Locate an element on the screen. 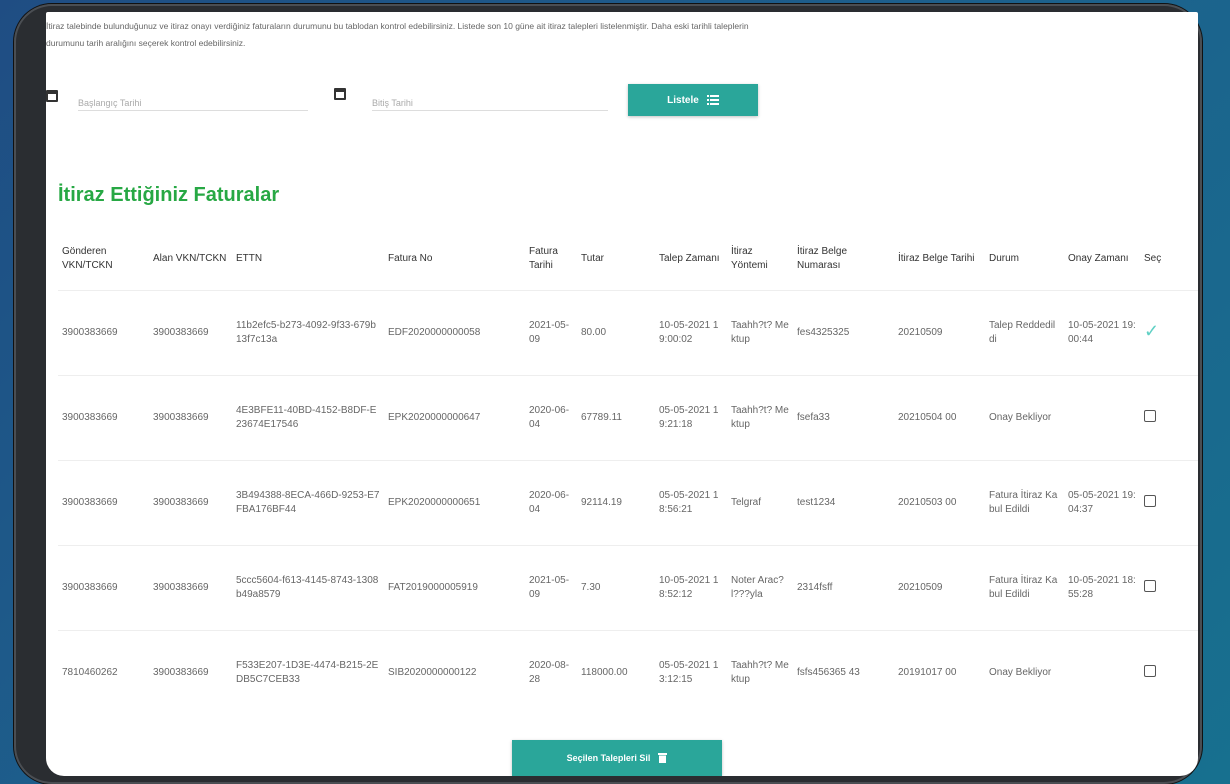 This screenshot has width=1230, height=784. section-title: İtiraz Ettiğiniz Faturalar is located at coordinates (169, 195).